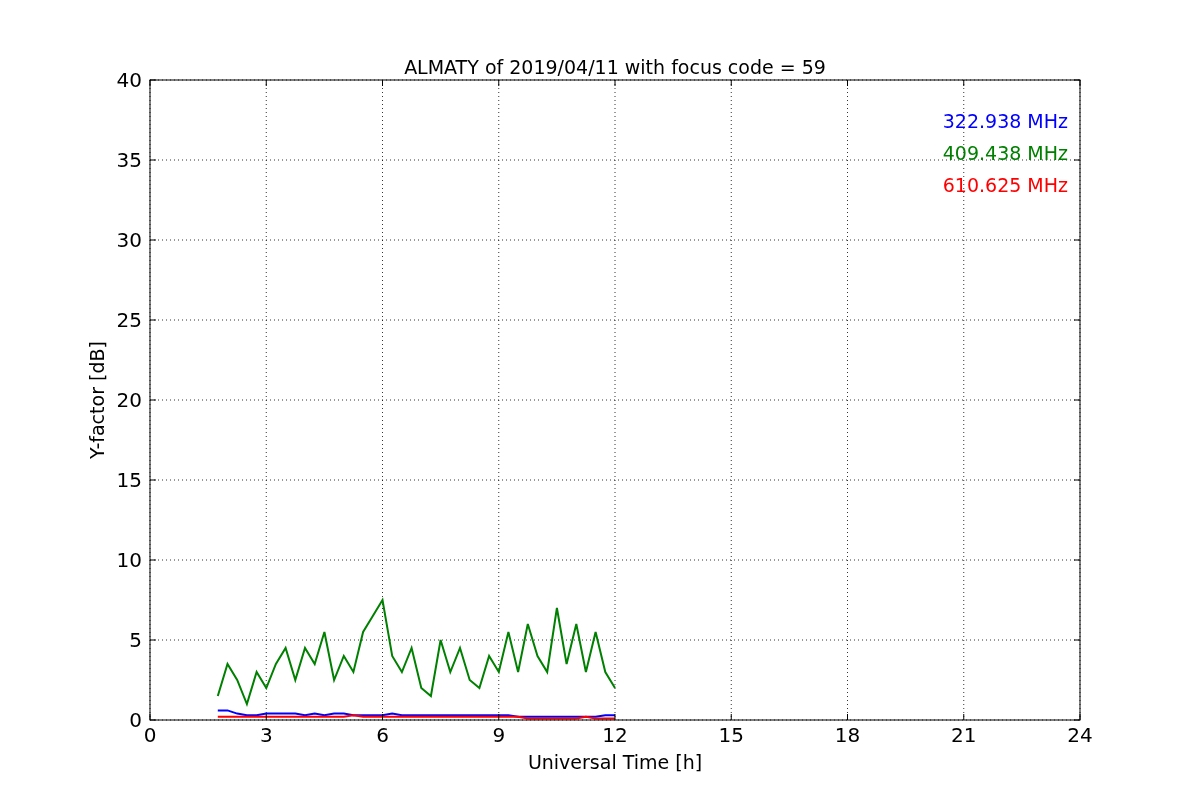  Describe the element at coordinates (97, 400) in the screenshot. I see `y-axis-label: Y-factor [dB]` at that location.